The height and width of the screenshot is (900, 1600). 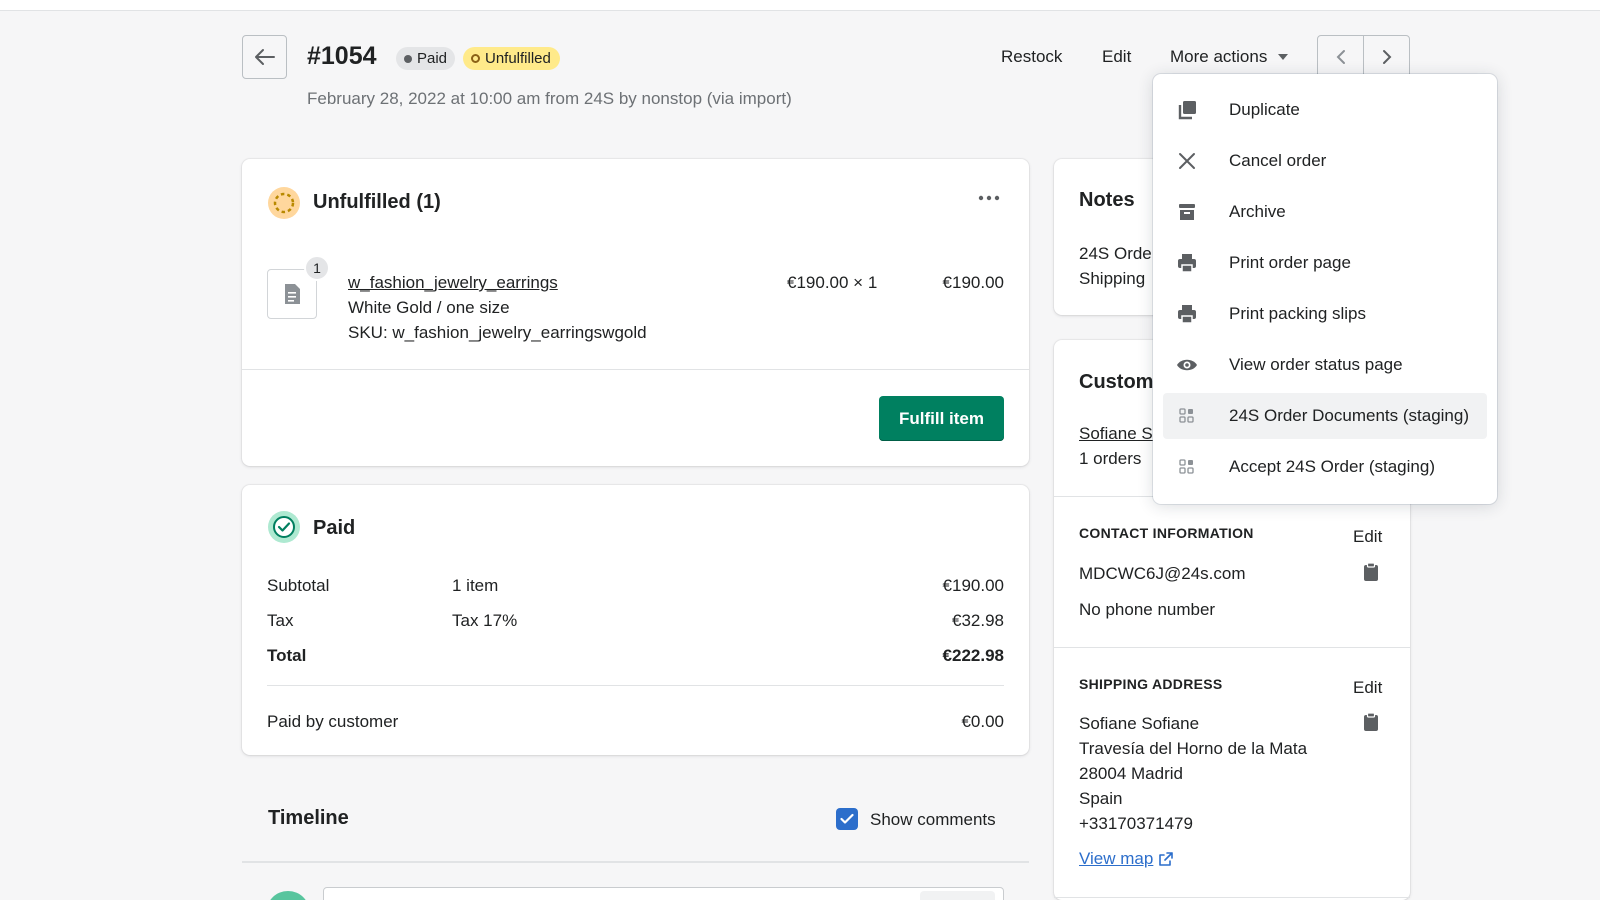 I want to click on quantity-badge: 1, so click(x=317, y=268).